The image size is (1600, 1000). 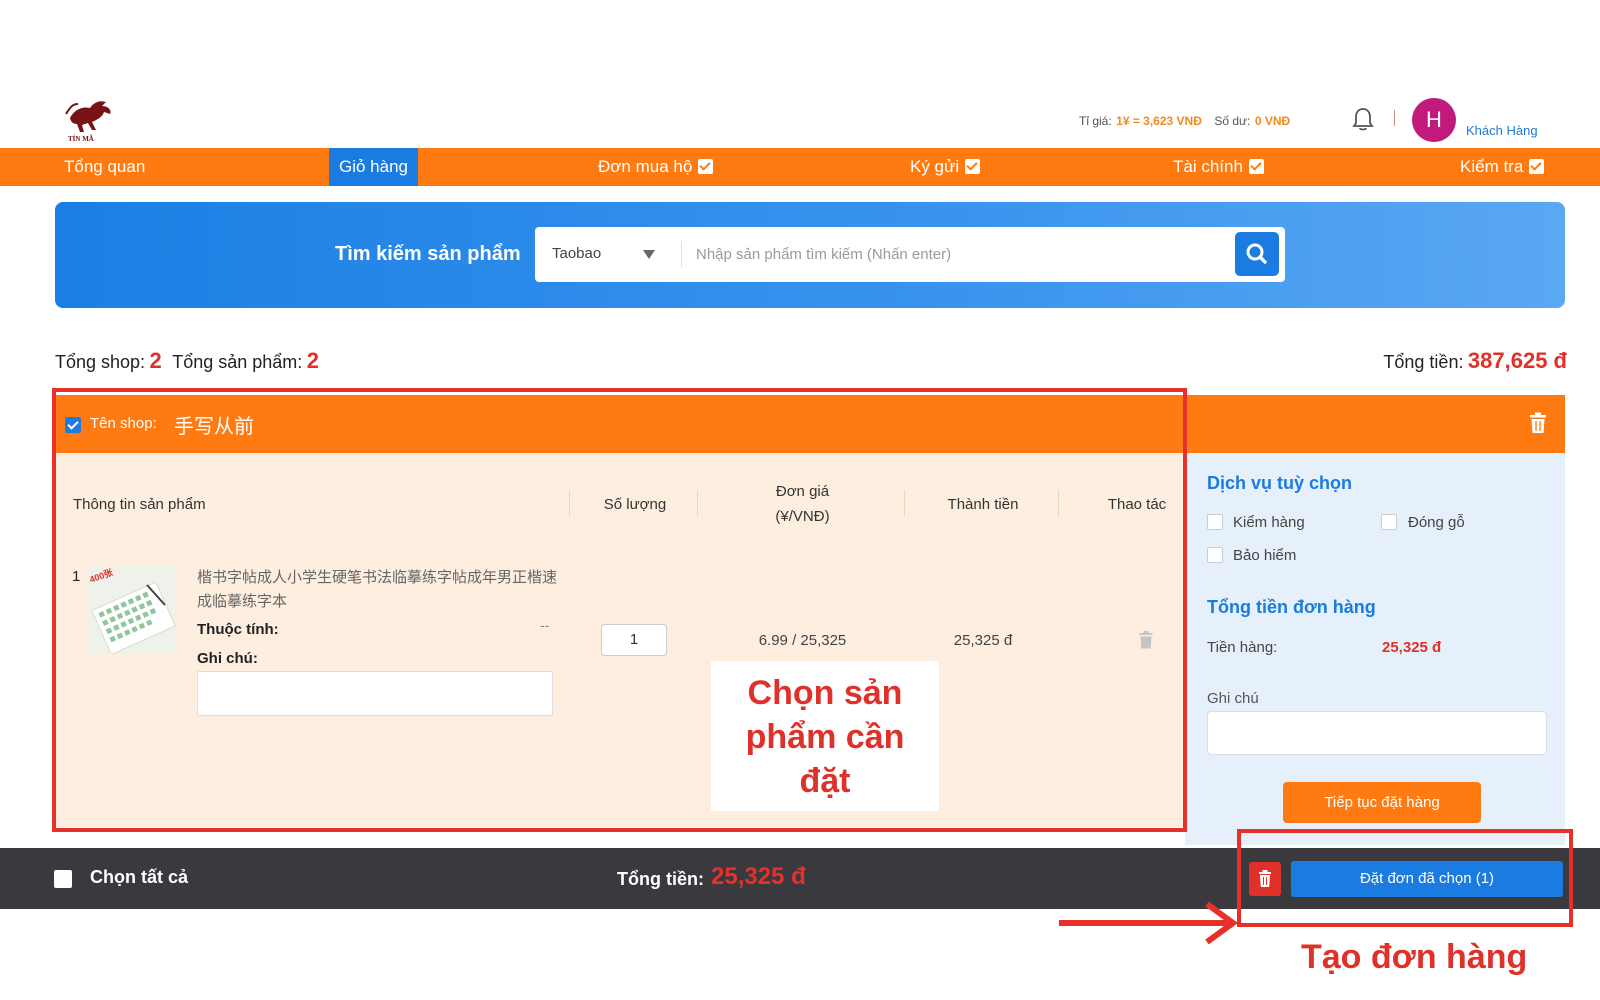 What do you see at coordinates (100, 362) in the screenshot?
I see `shops-label: Tổng shop:` at bounding box center [100, 362].